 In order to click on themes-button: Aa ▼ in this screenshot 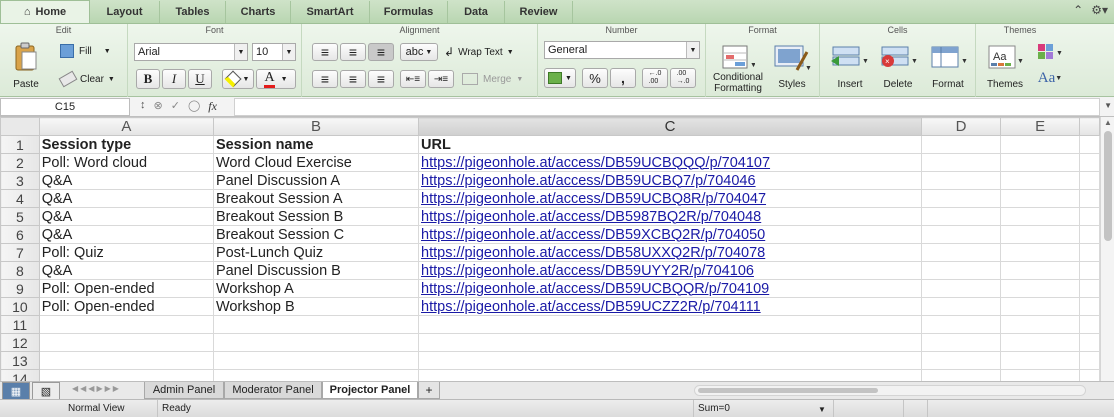, I will do `click(1005, 58)`.